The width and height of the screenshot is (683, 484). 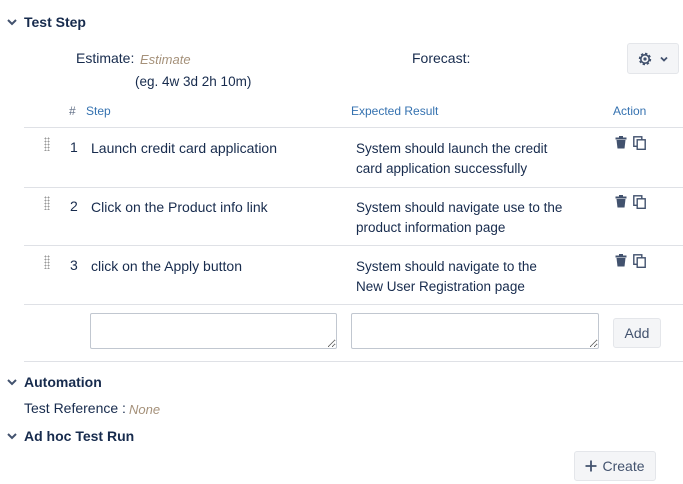 What do you see at coordinates (98, 111) in the screenshot?
I see `column-header-step: Step` at bounding box center [98, 111].